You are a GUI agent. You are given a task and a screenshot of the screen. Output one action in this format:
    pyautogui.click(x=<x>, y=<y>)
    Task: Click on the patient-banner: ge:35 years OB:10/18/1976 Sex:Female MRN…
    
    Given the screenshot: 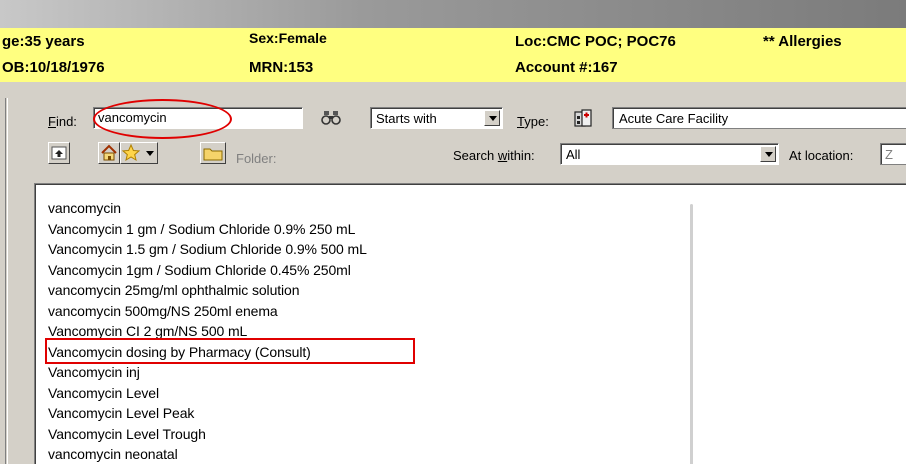 What is the action you would take?
    pyautogui.click(x=453, y=55)
    